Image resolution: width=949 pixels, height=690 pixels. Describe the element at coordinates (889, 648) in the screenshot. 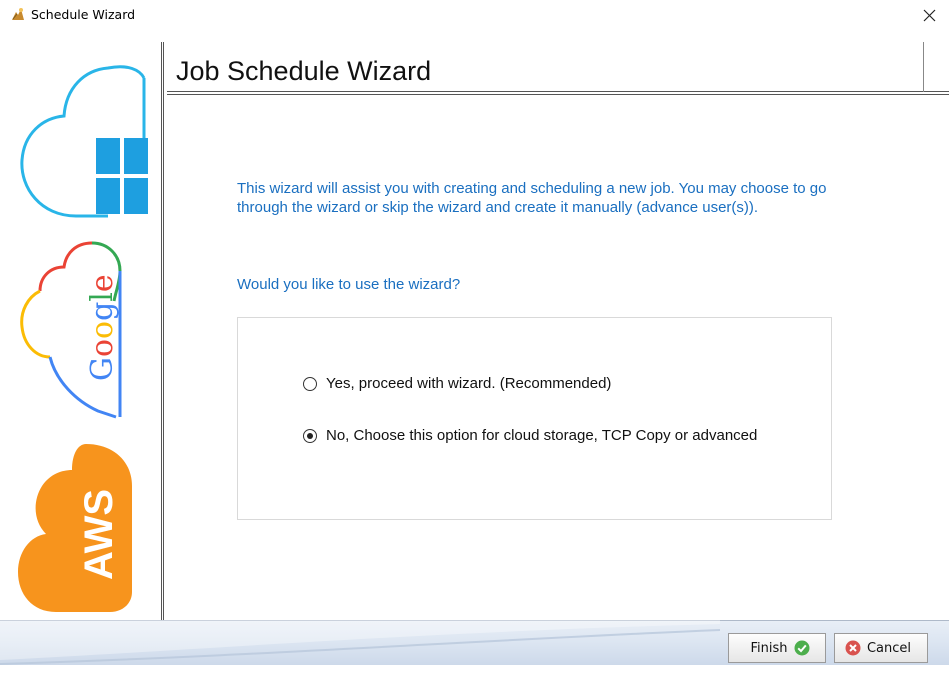

I see `cancel-label: Cancel` at that location.